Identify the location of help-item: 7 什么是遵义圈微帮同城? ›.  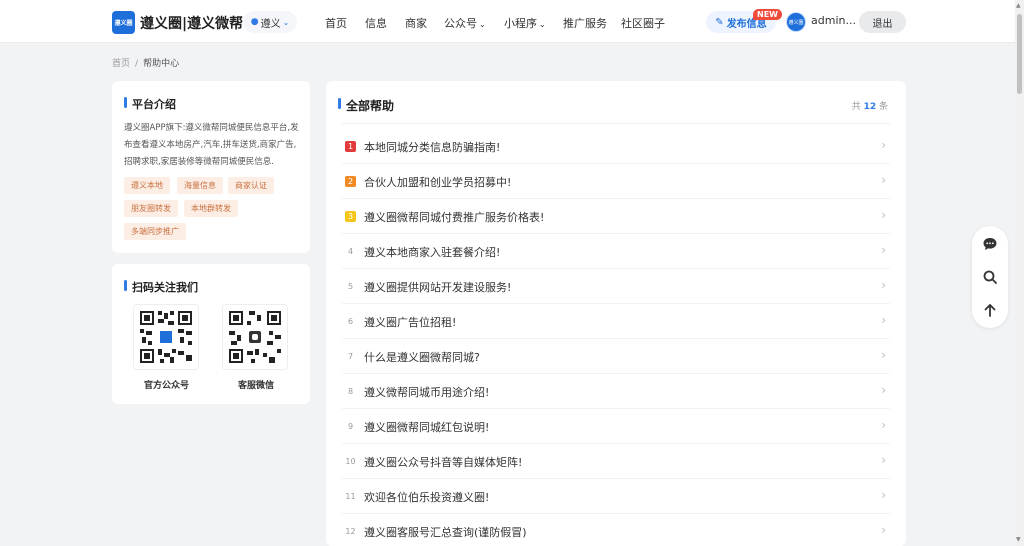
(616, 356).